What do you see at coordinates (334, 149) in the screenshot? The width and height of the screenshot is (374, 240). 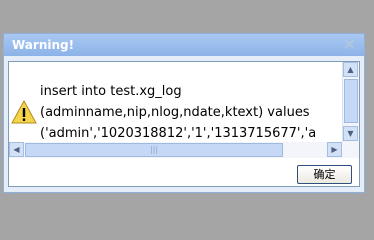 I see `scroll-right-button: ▶` at bounding box center [334, 149].